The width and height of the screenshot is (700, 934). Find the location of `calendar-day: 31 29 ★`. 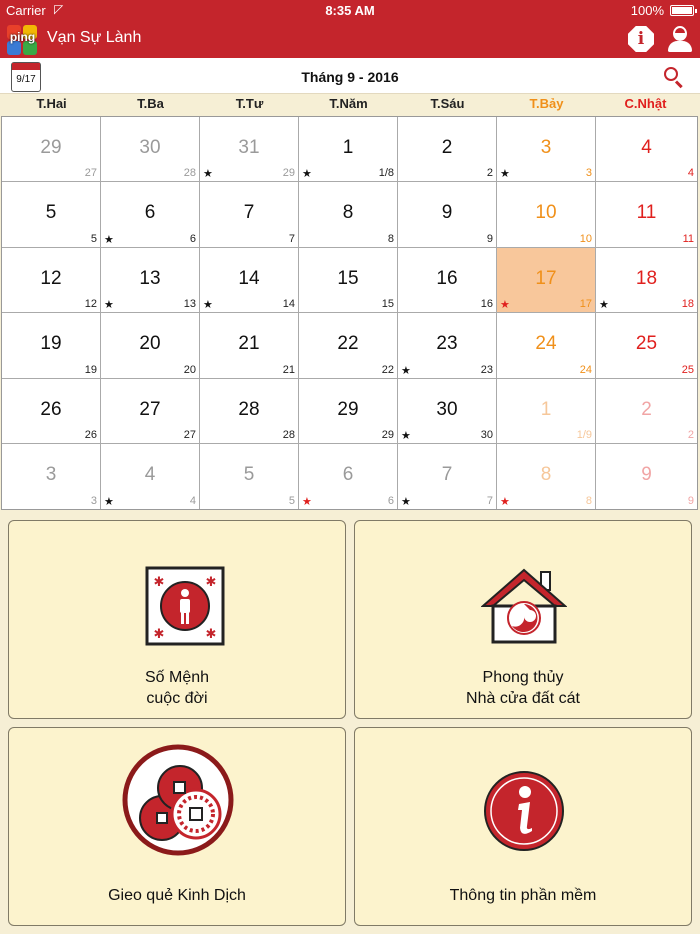

calendar-day: 31 29 ★ is located at coordinates (249, 149).